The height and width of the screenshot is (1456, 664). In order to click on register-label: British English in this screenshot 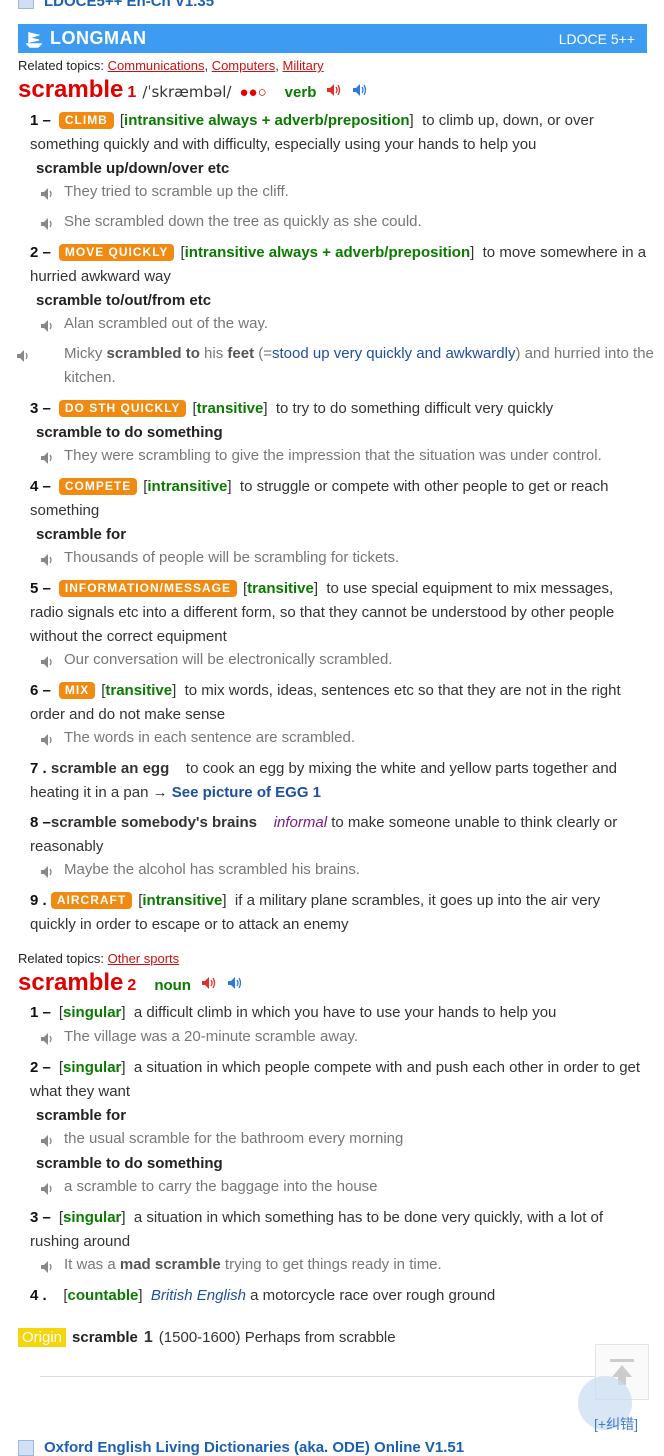, I will do `click(198, 1295)`.